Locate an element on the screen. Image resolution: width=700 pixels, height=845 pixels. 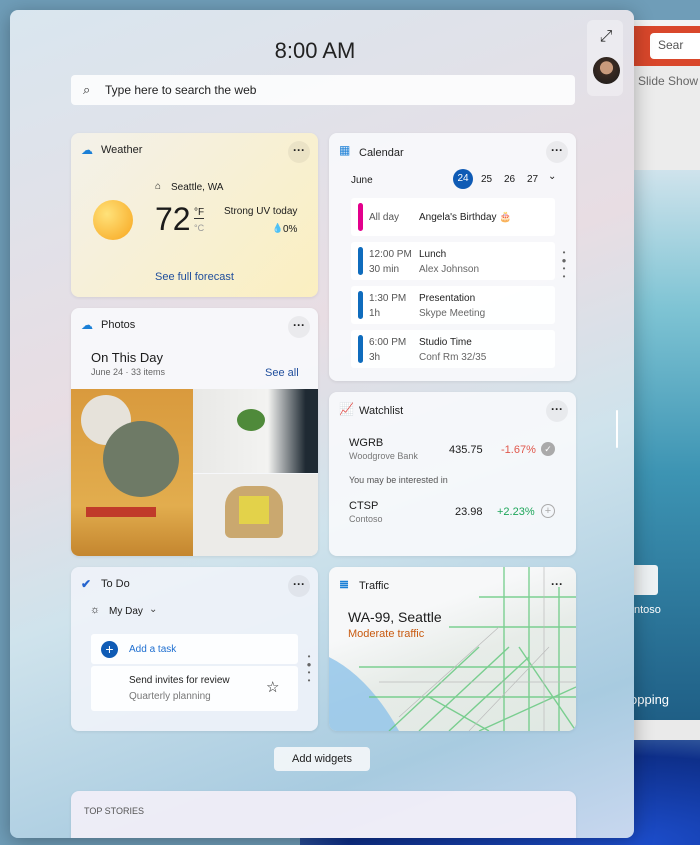
precipitation: 0% is located at coordinates (290, 229).